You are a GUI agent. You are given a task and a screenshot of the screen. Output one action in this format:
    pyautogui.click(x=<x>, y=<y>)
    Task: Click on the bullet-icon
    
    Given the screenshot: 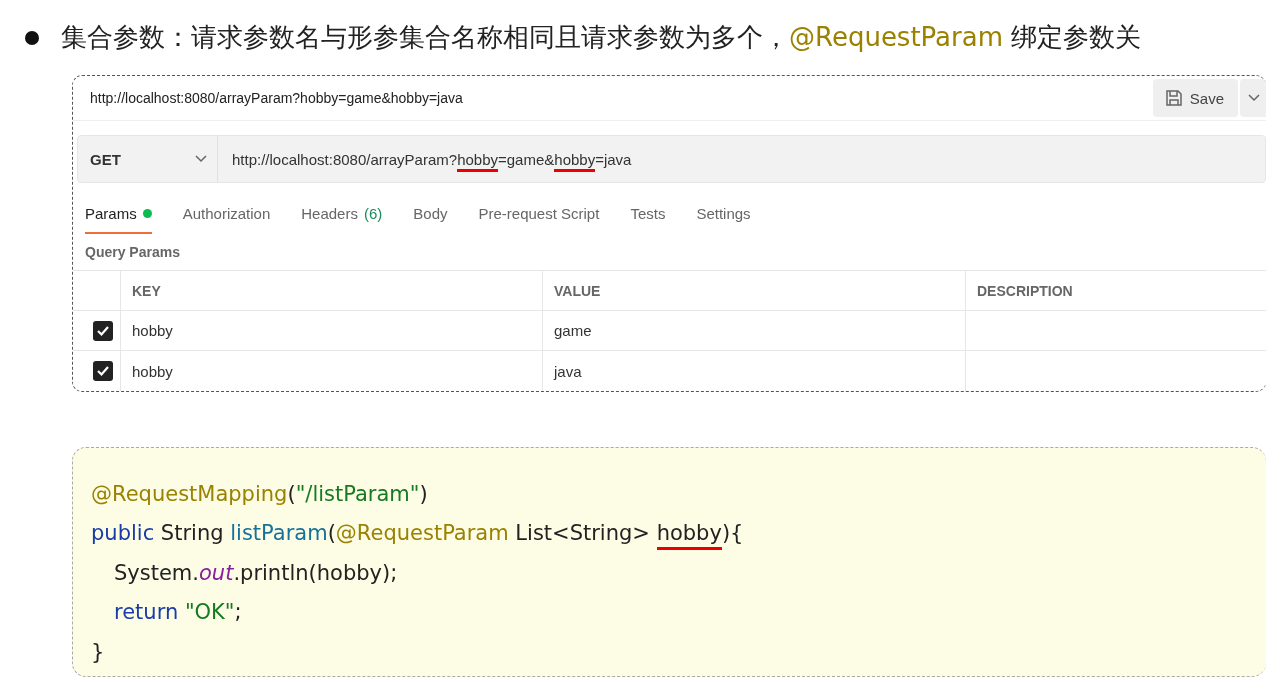 What is the action you would take?
    pyautogui.click(x=32, y=37)
    